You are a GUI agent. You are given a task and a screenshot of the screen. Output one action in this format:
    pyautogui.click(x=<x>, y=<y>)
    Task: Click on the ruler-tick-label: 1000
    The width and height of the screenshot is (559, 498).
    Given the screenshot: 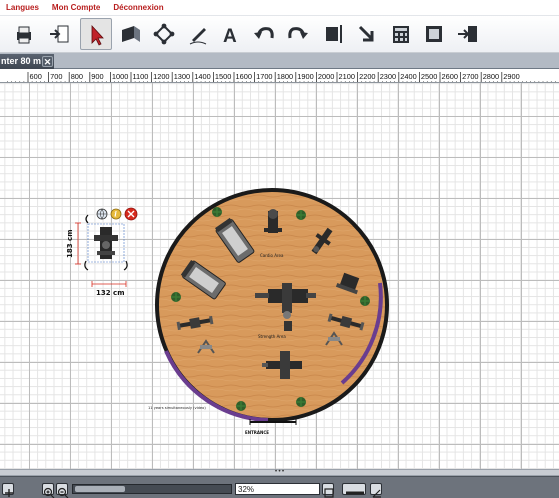 What is the action you would take?
    pyautogui.click(x=120, y=76)
    